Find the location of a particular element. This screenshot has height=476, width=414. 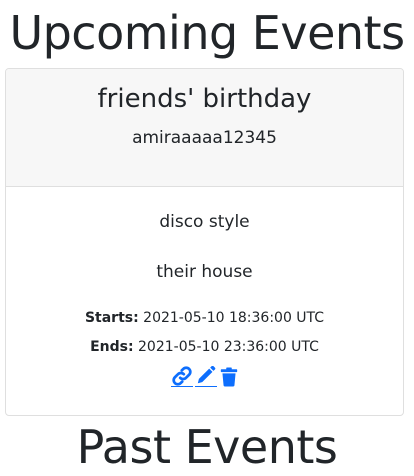

starts-label: Starts: is located at coordinates (111, 318).